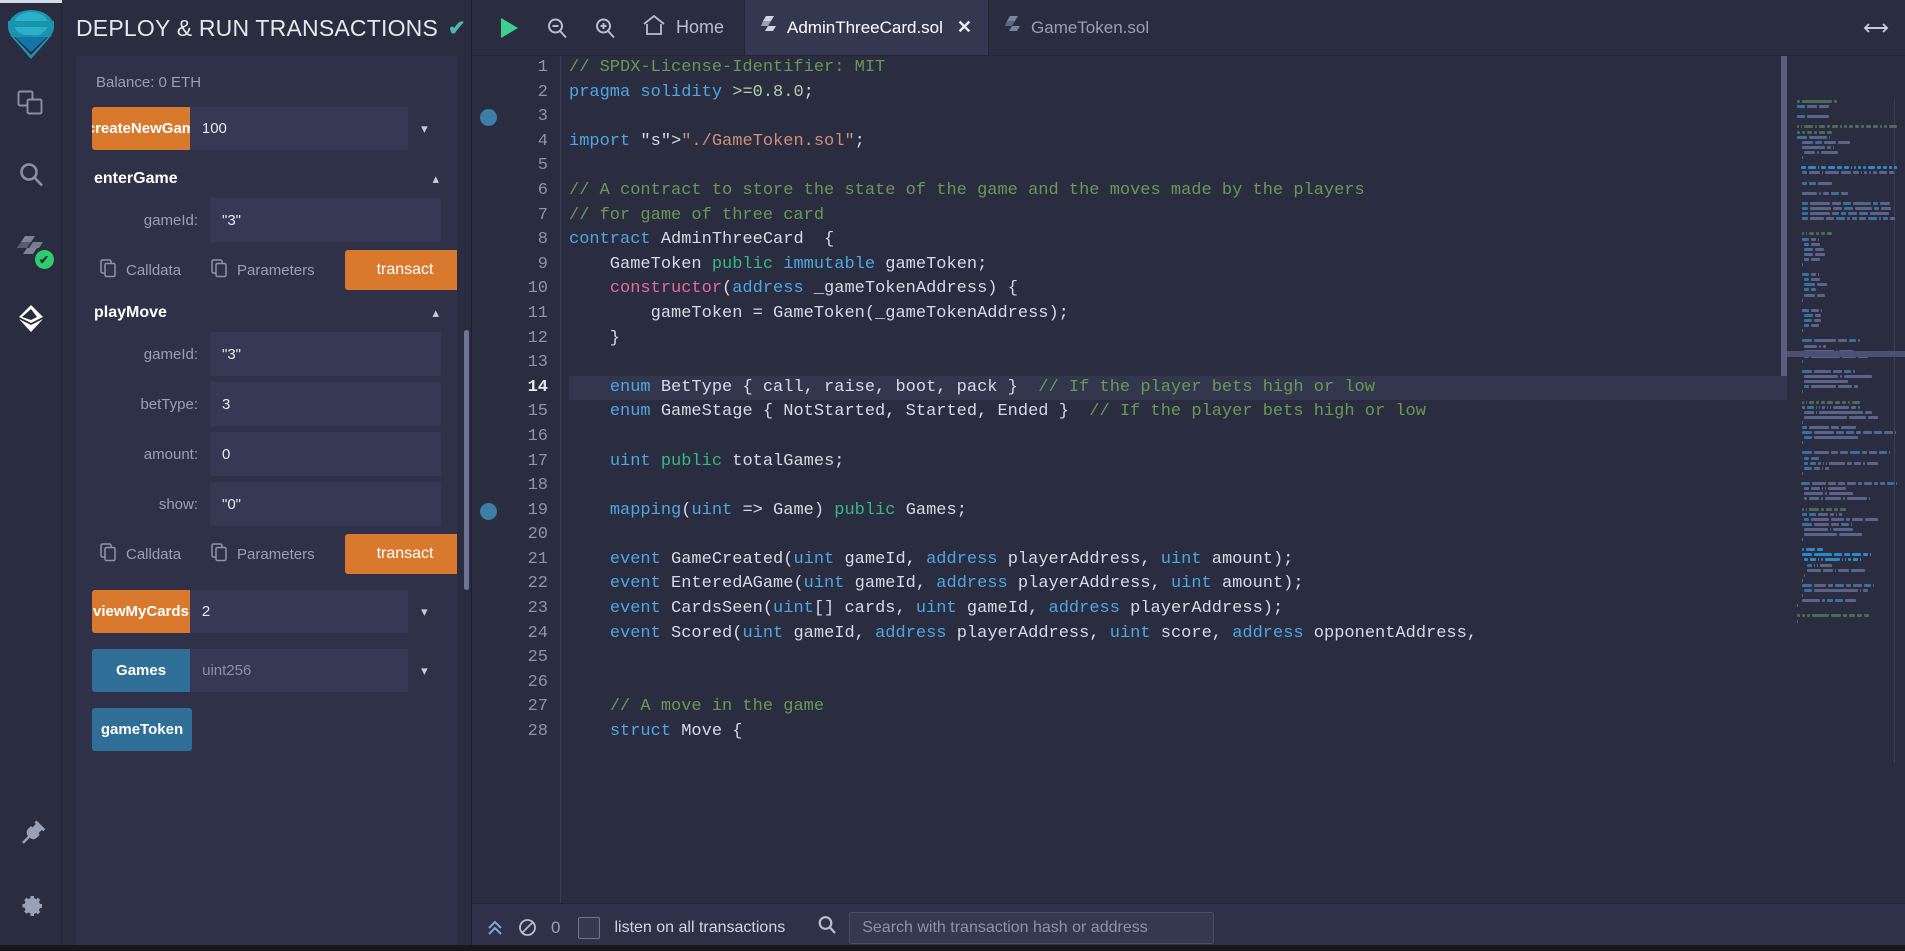 This screenshot has height=951, width=1905. I want to click on game-token-button: gameToken, so click(142, 729).